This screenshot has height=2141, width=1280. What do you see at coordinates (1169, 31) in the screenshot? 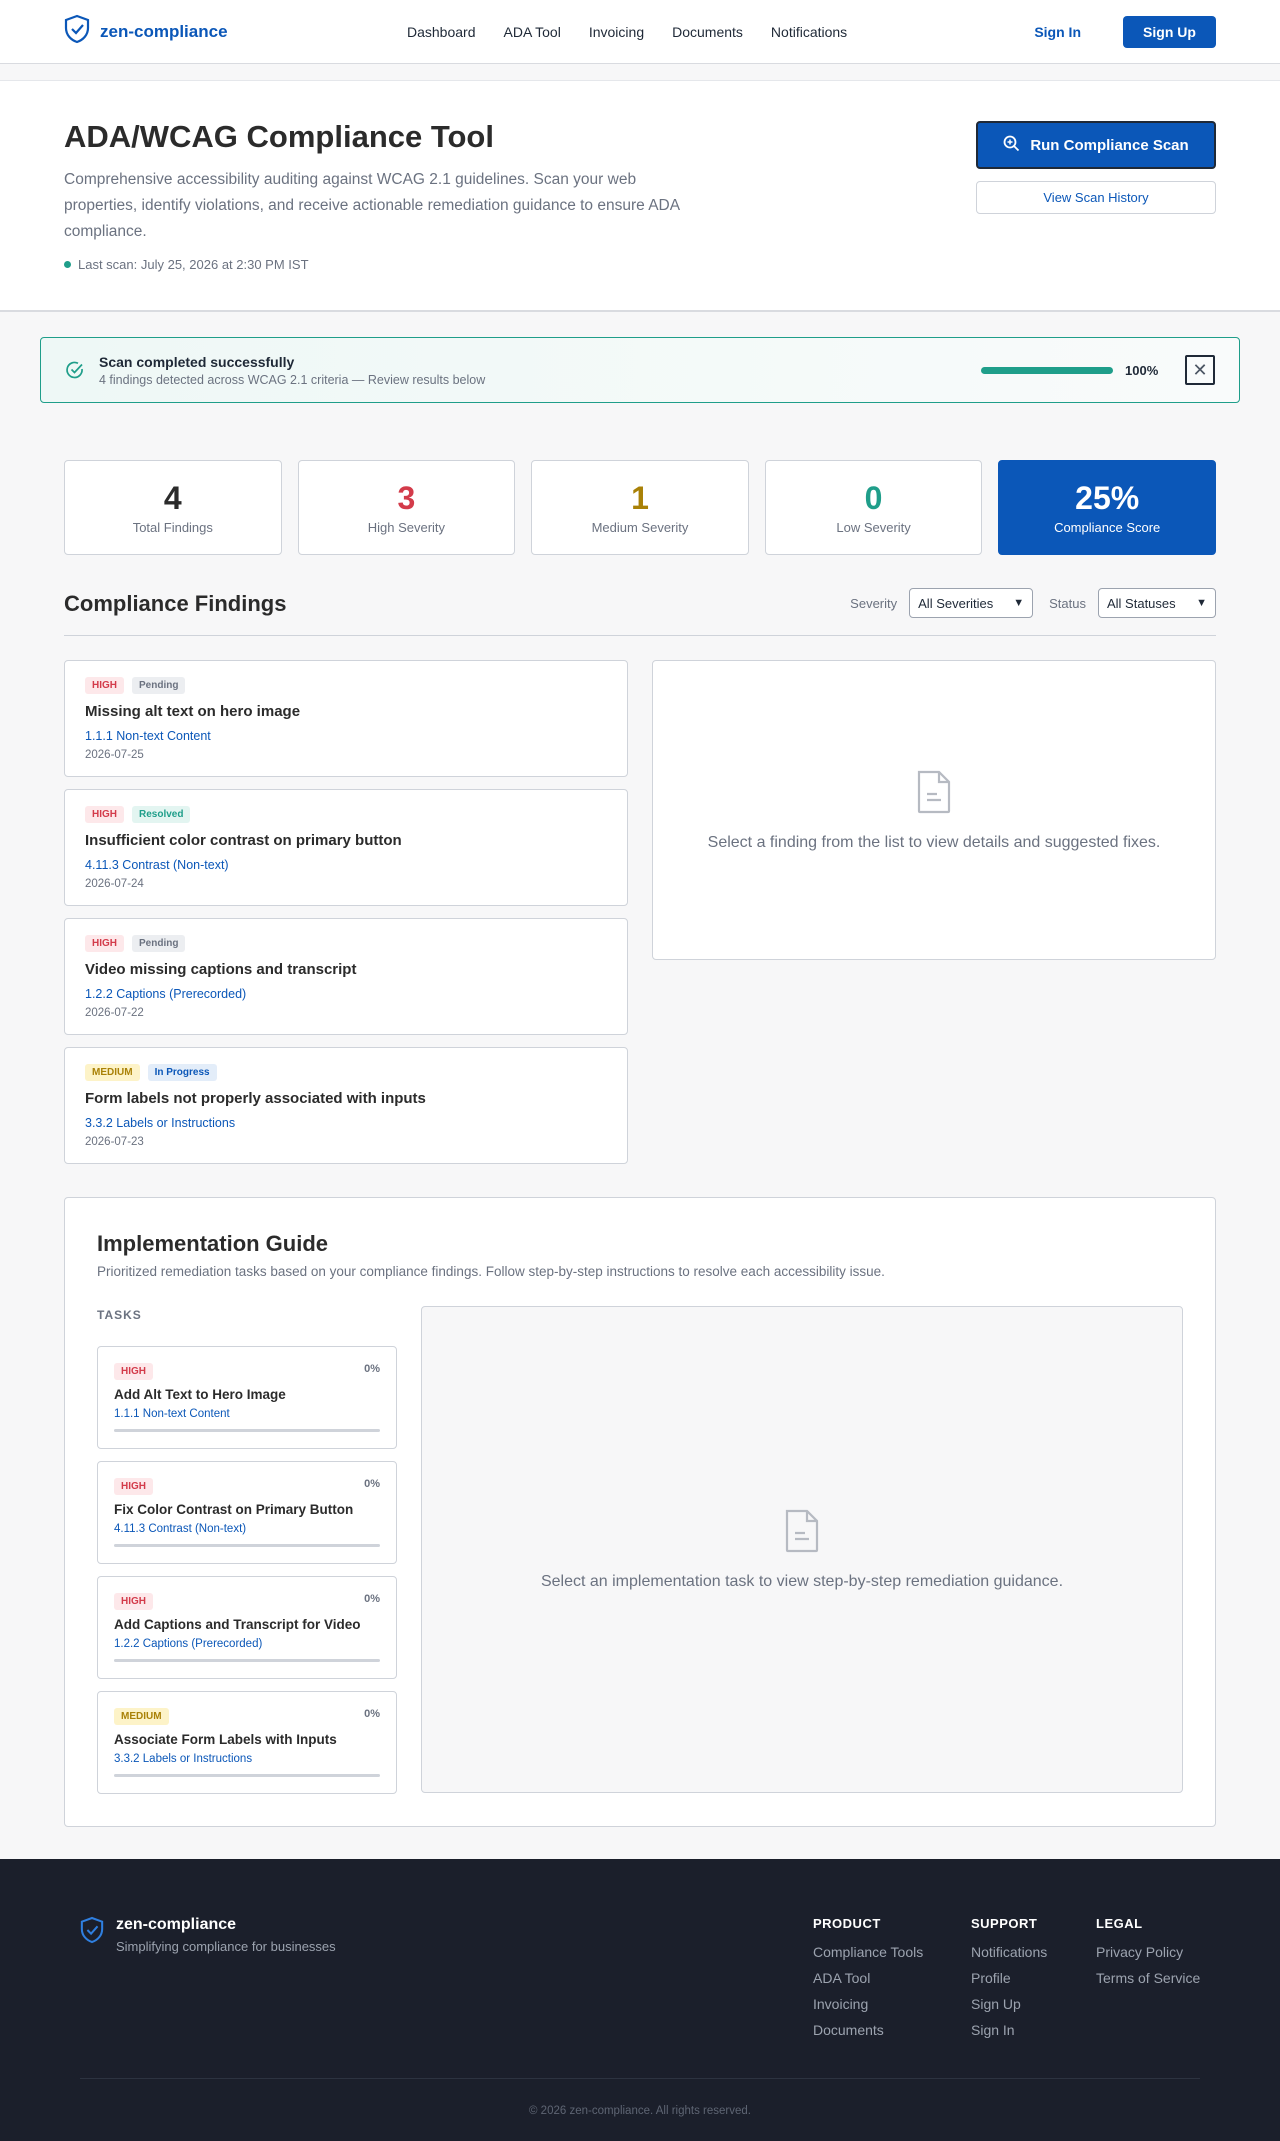
I see `sign-up-button: Sign Up` at bounding box center [1169, 31].